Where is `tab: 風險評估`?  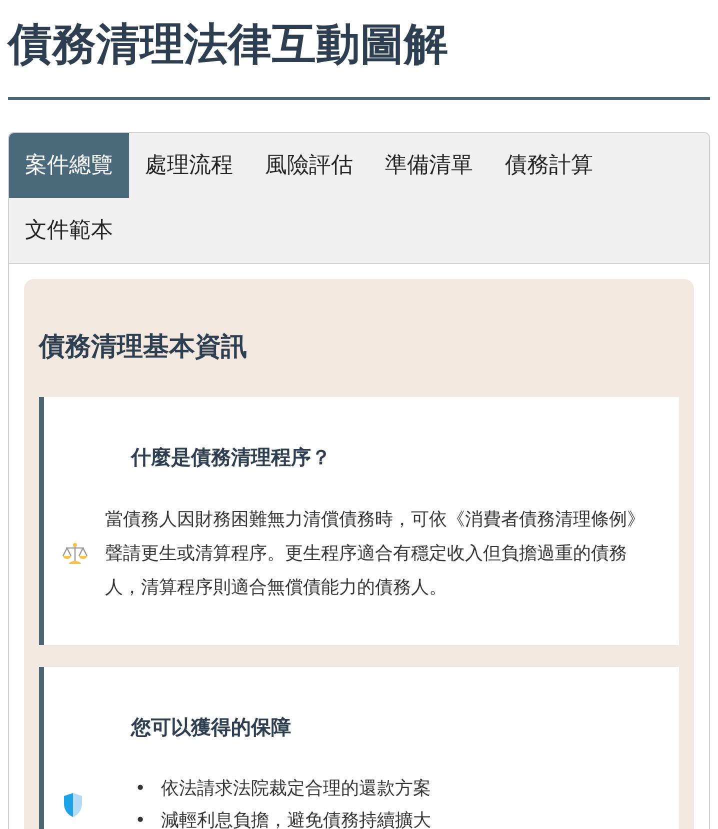
tab: 風險評估 is located at coordinates (309, 165).